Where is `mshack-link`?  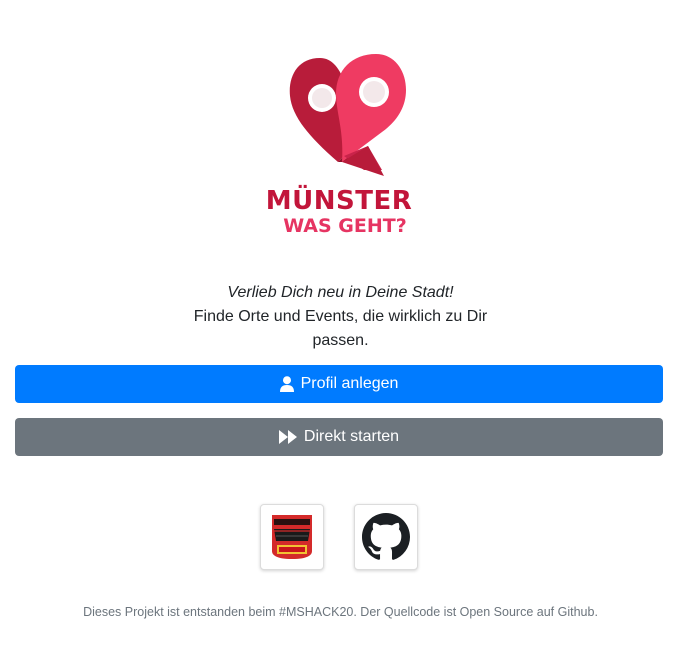
mshack-link is located at coordinates (292, 537).